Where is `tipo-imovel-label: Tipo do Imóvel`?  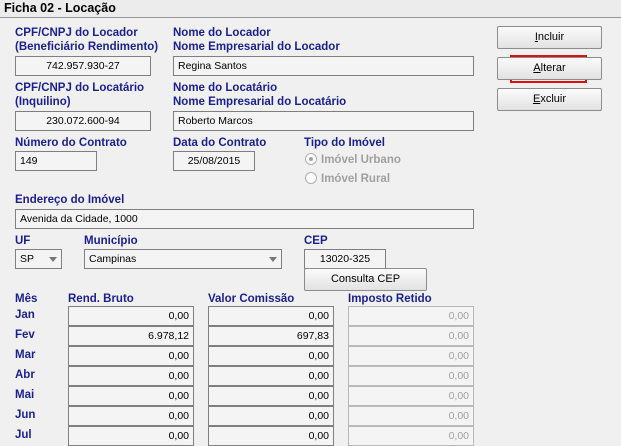 tipo-imovel-label: Tipo do Imóvel is located at coordinates (344, 143).